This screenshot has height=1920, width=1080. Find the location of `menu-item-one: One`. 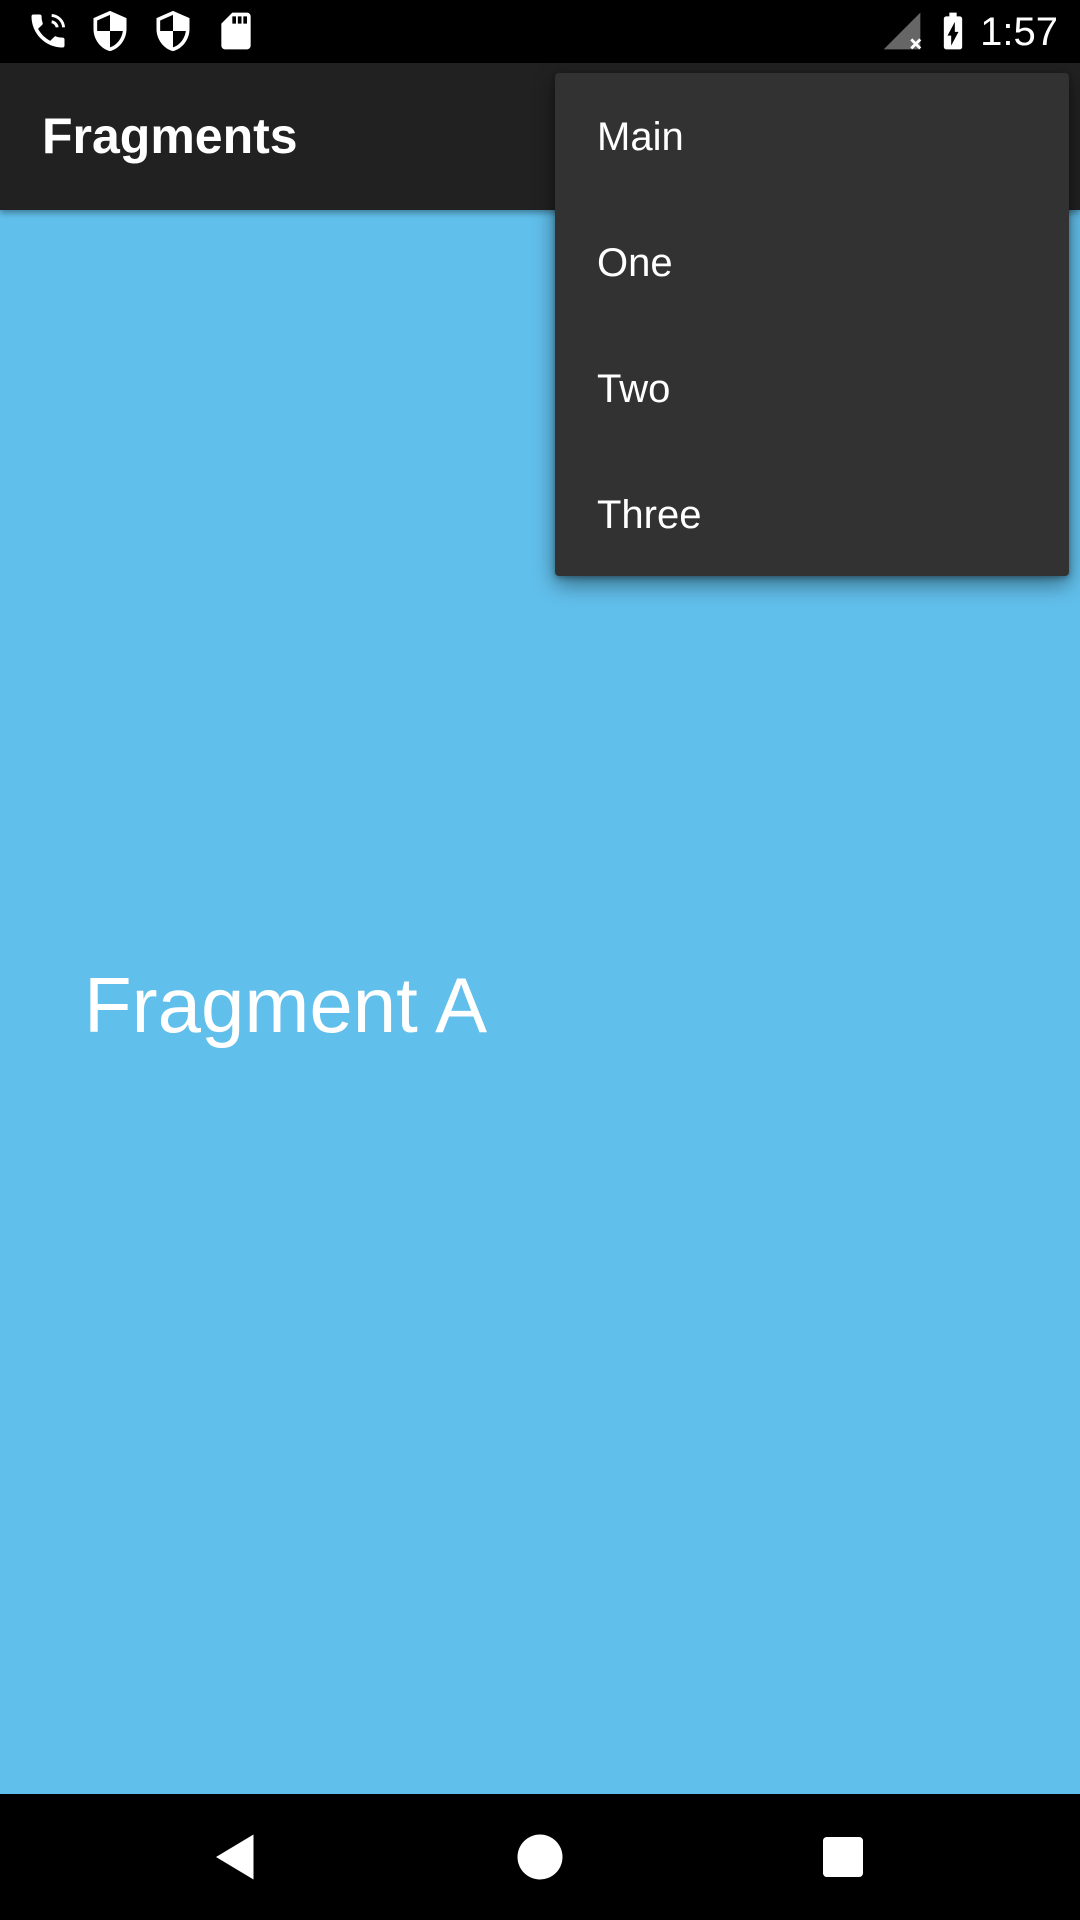

menu-item-one: One is located at coordinates (812, 263).